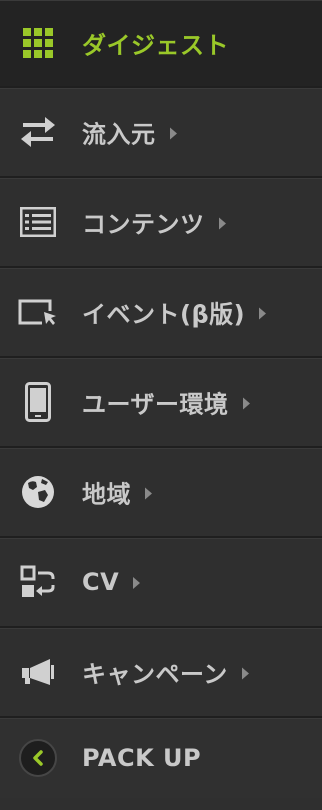 This screenshot has height=810, width=322. Describe the element at coordinates (155, 45) in the screenshot. I see `nav-item-label: ダイジェスト` at that location.